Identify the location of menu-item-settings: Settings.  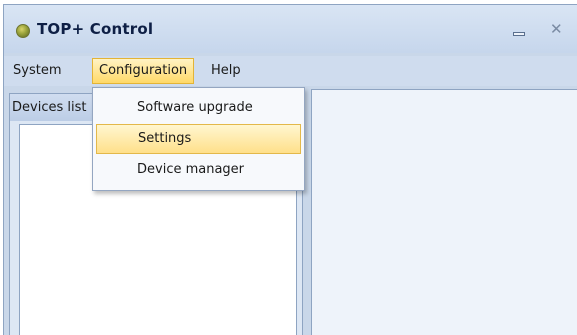
(198, 139).